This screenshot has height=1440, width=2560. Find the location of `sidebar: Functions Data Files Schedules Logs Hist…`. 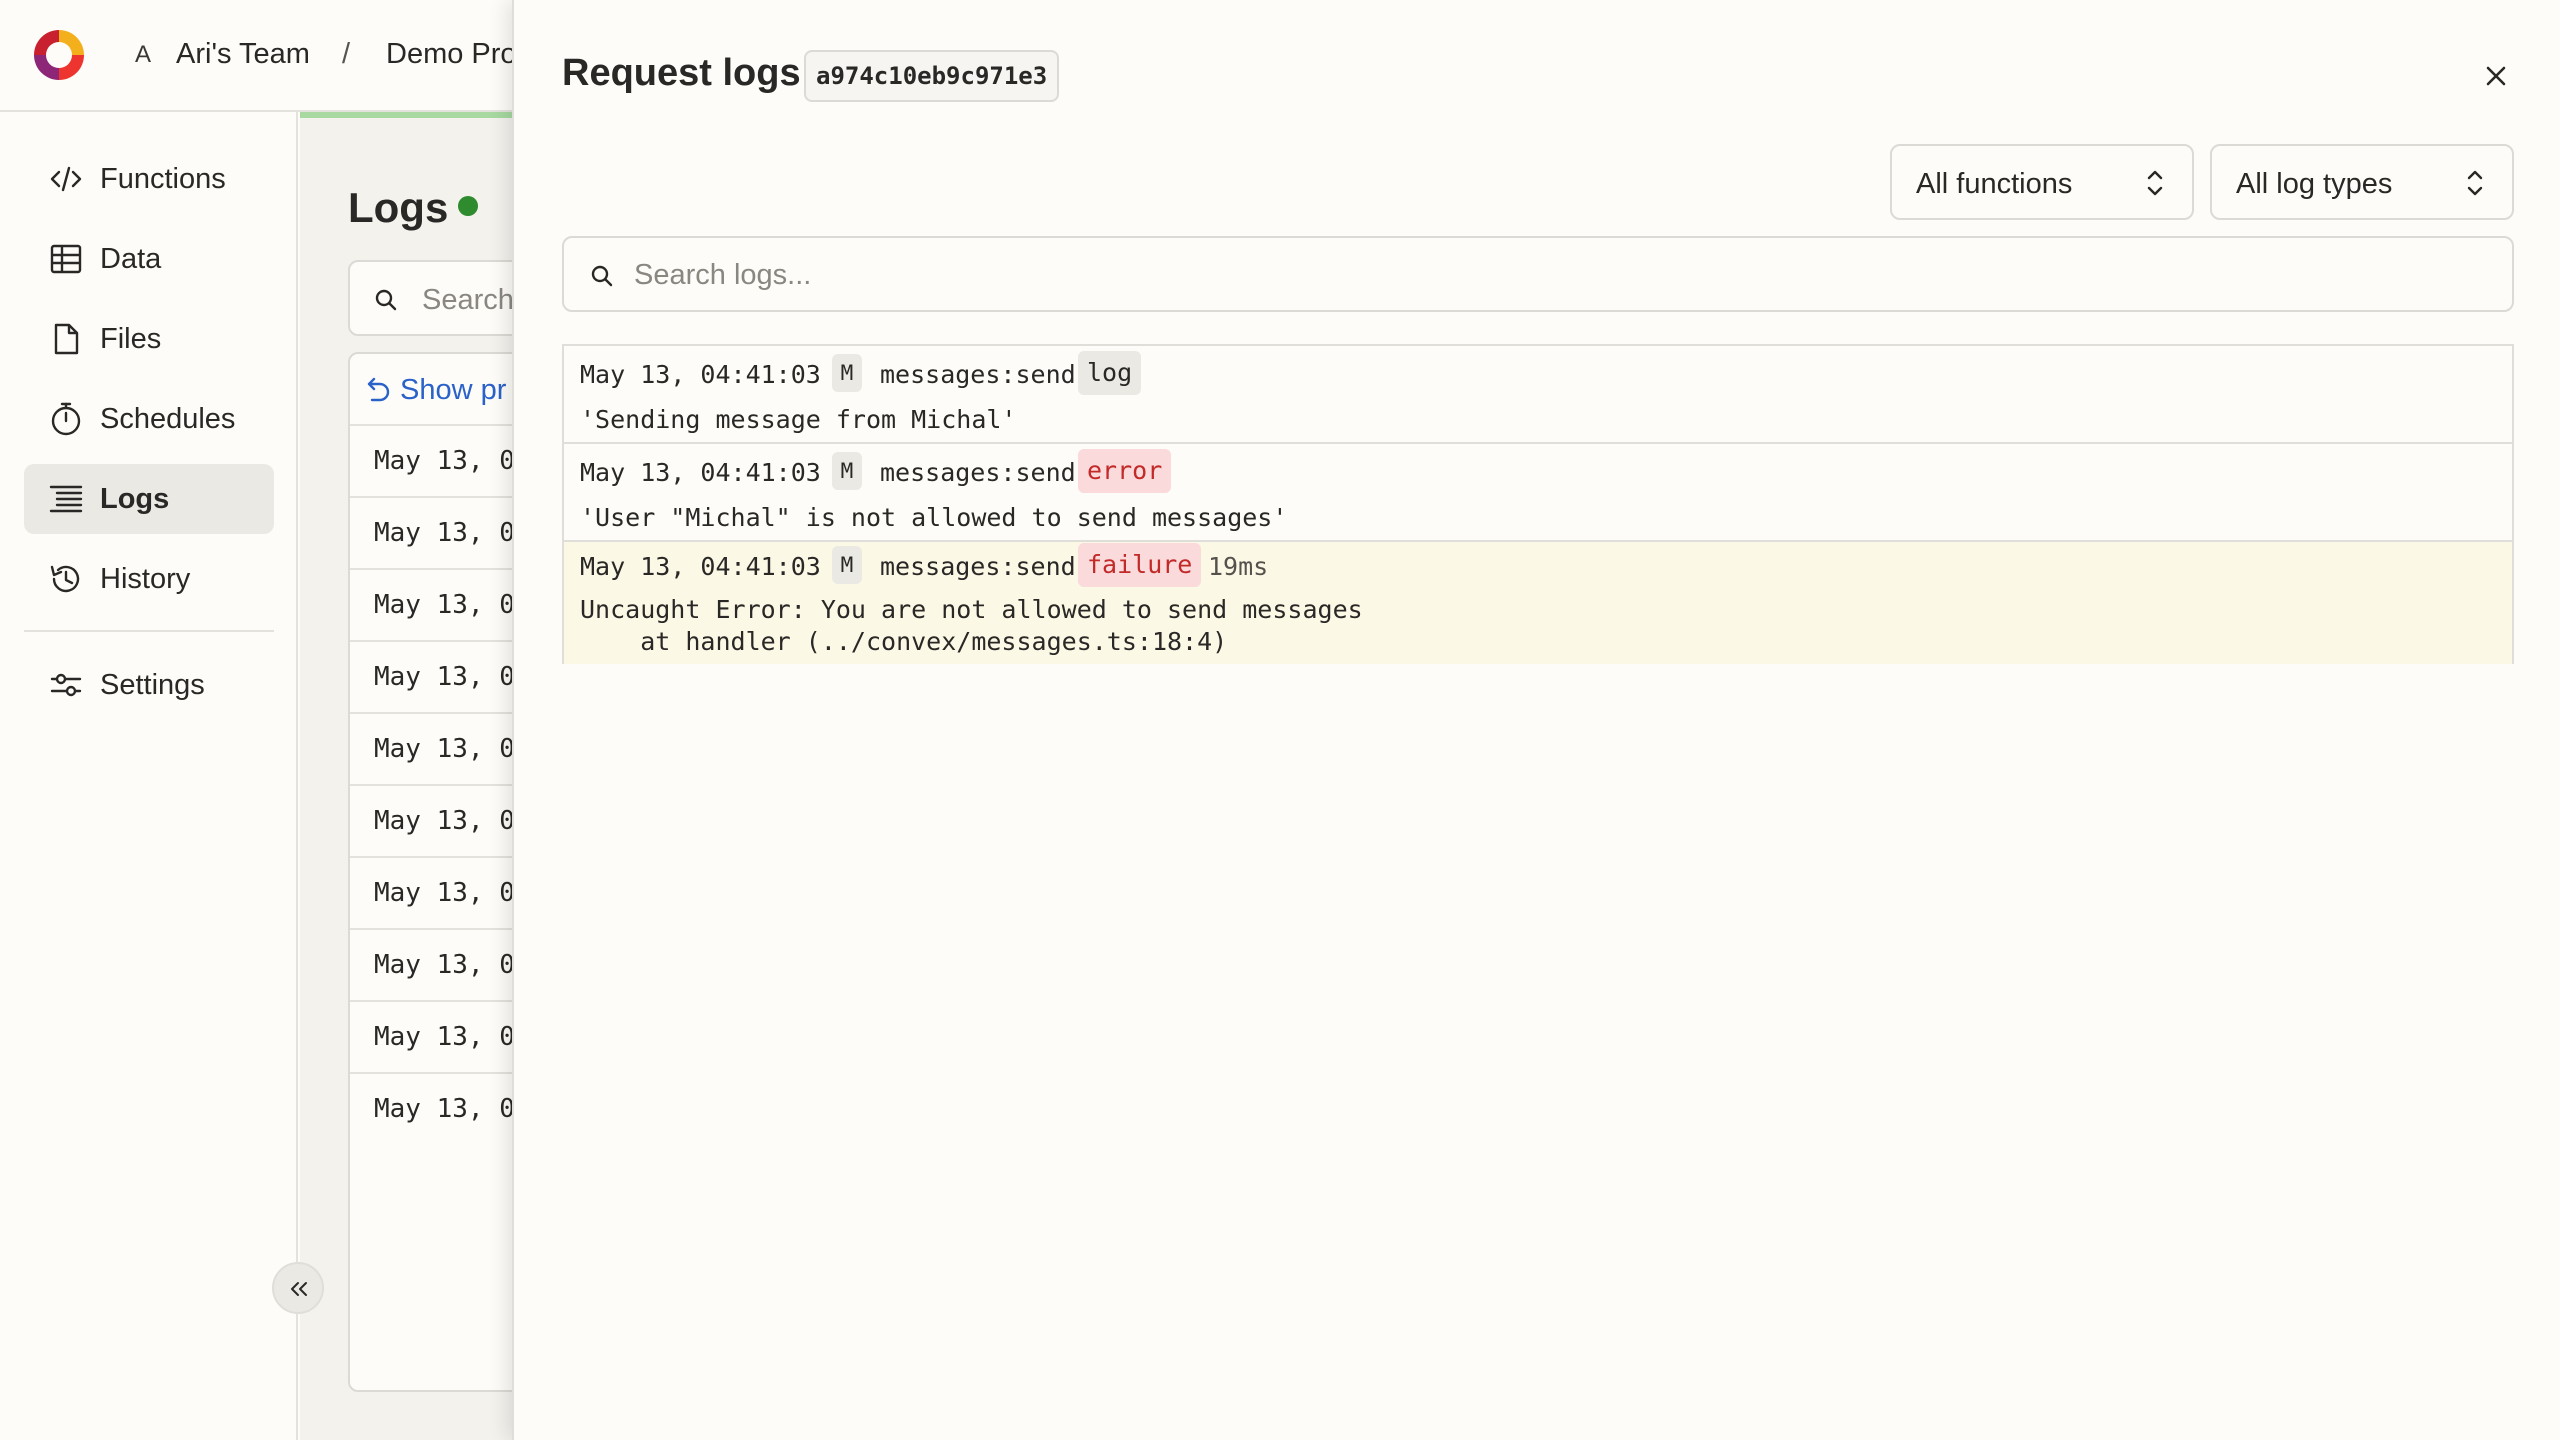

sidebar: Functions Data Files Schedules Logs Hist… is located at coordinates (149, 776).